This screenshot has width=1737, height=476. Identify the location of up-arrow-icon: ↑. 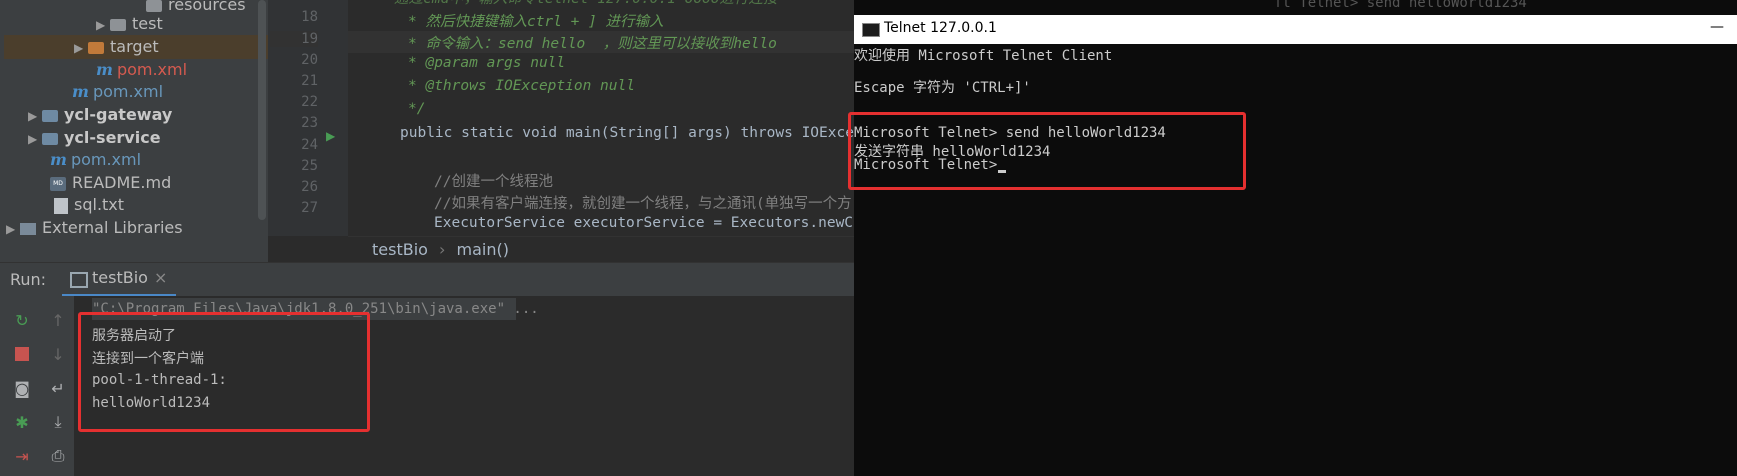
(58, 320).